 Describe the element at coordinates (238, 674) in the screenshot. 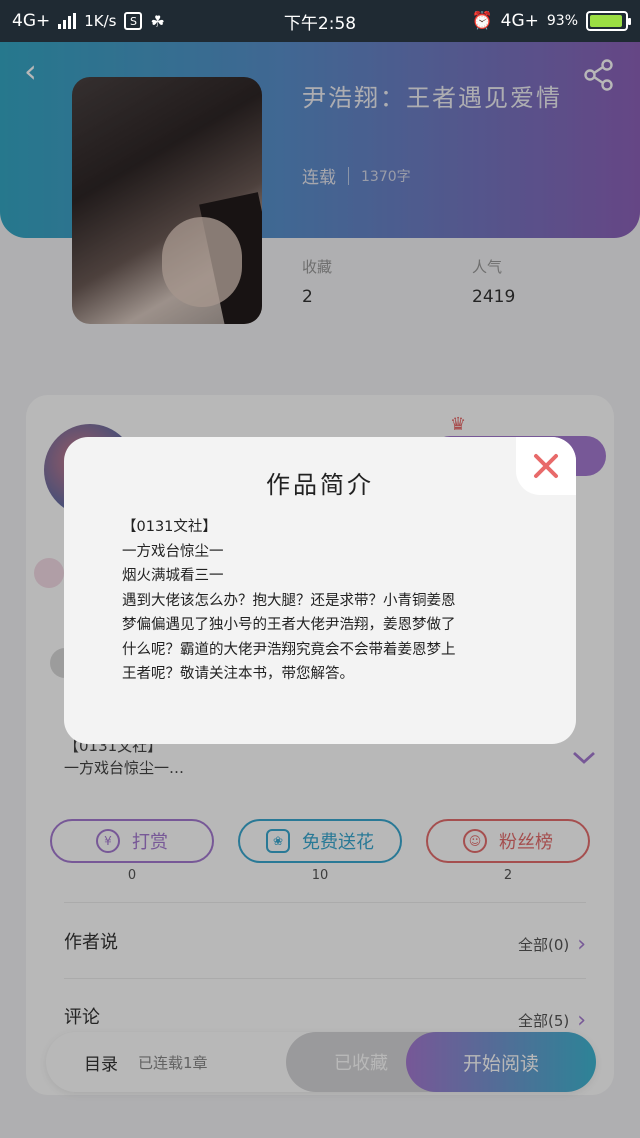

I see `modal-line: 王者呢？敬请关注本书，带您解答。` at that location.